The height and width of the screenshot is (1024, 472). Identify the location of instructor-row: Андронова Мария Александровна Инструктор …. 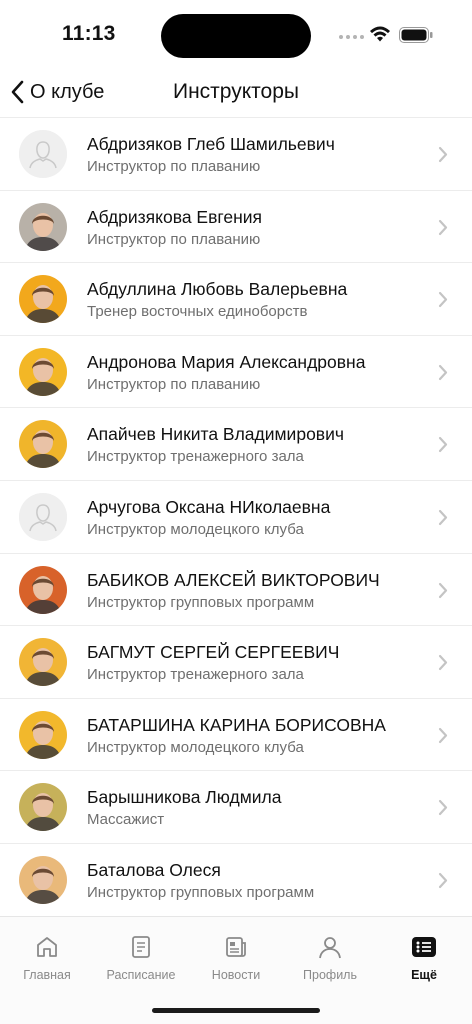
(236, 371).